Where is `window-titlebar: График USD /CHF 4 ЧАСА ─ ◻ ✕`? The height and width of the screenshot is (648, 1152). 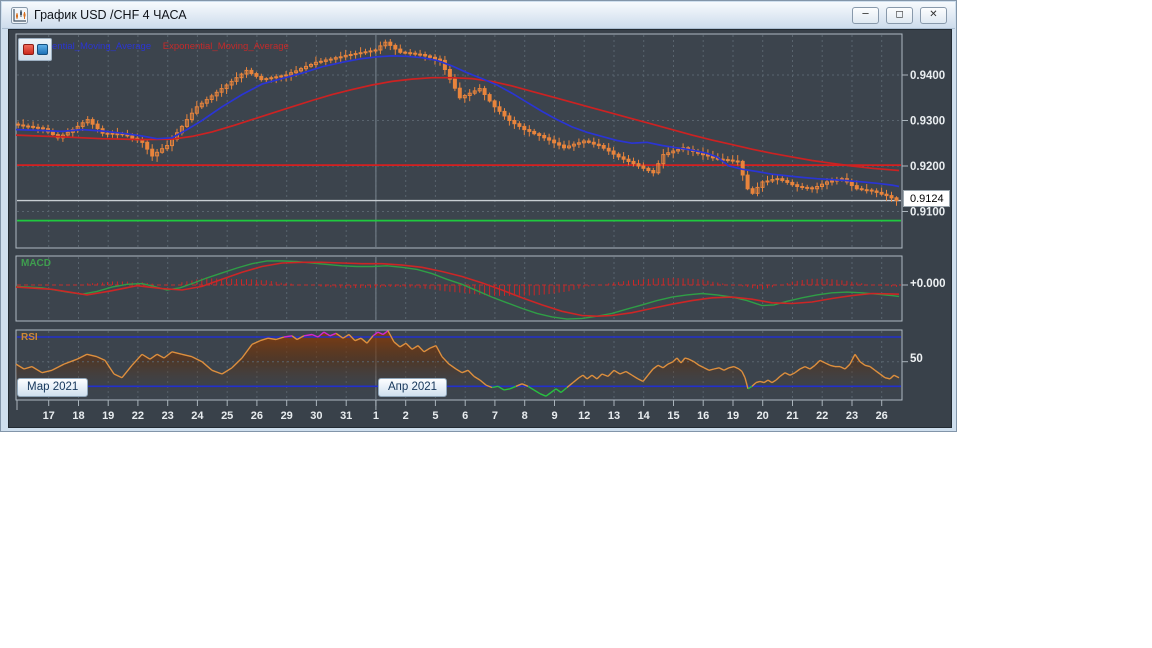
window-titlebar: График USD /CHF 4 ЧАСА ─ ◻ ✕ is located at coordinates (478, 15).